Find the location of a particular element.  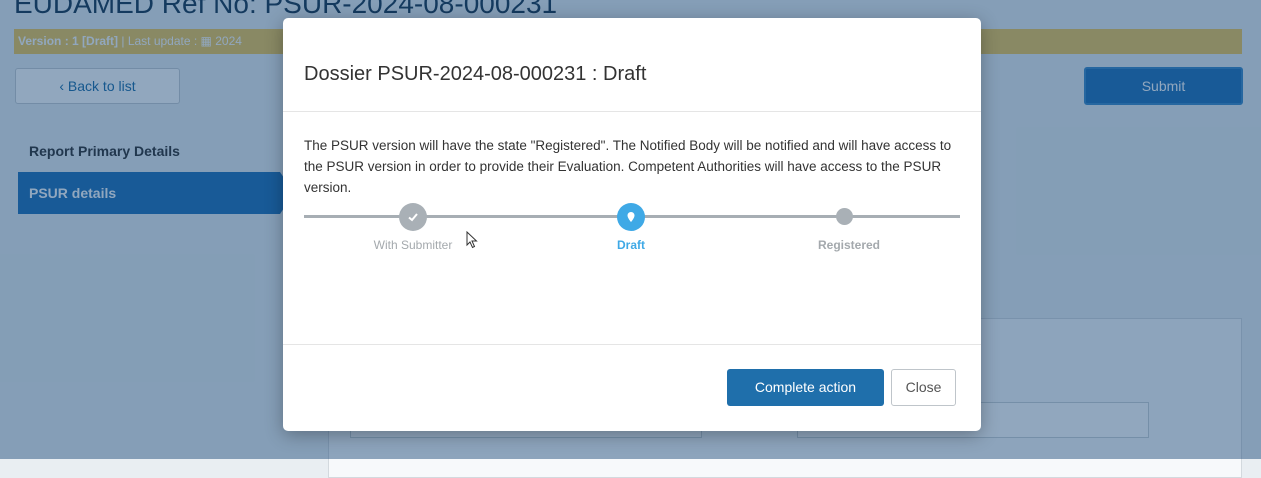

step-registered-dot-icon is located at coordinates (844, 216).